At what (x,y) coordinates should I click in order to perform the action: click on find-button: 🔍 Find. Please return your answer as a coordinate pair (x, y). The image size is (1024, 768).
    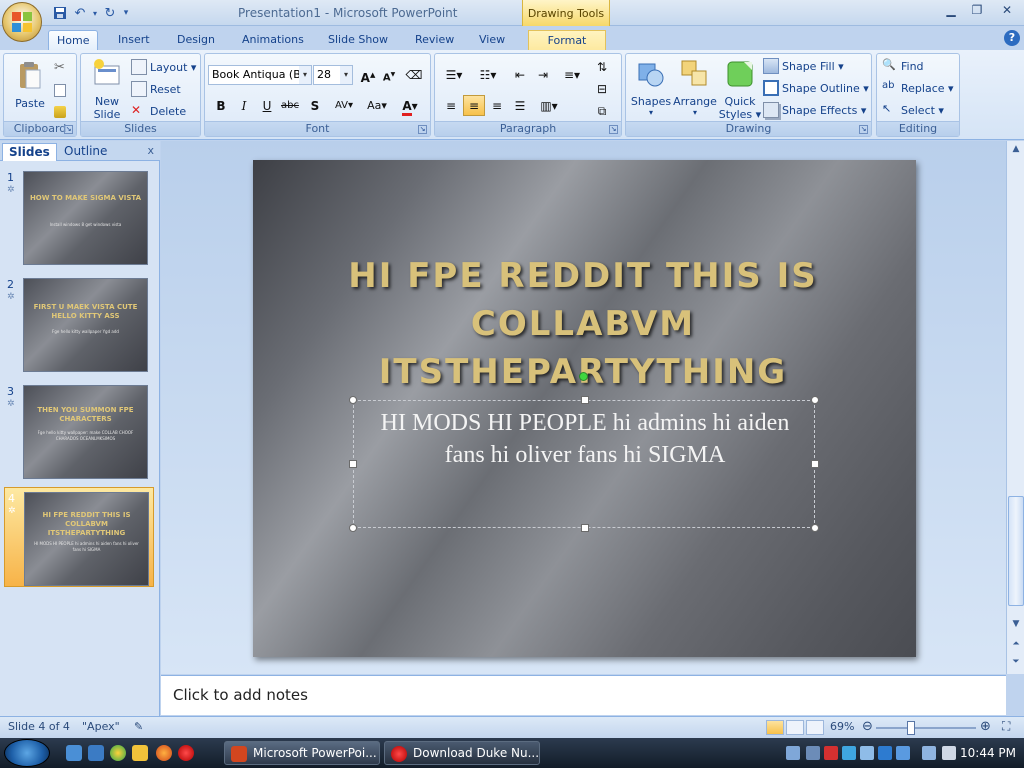
    Looking at the image, I should click on (903, 66).